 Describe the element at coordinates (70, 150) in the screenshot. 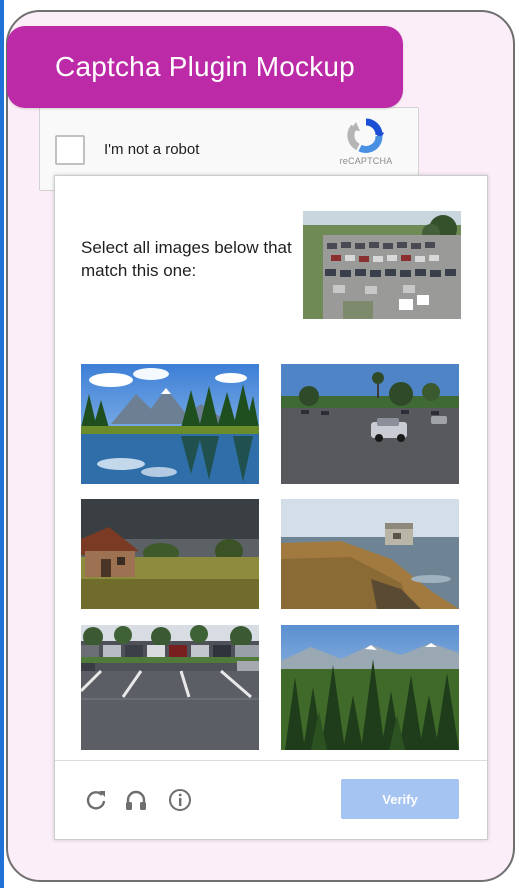

I see `robot-checkbox` at that location.